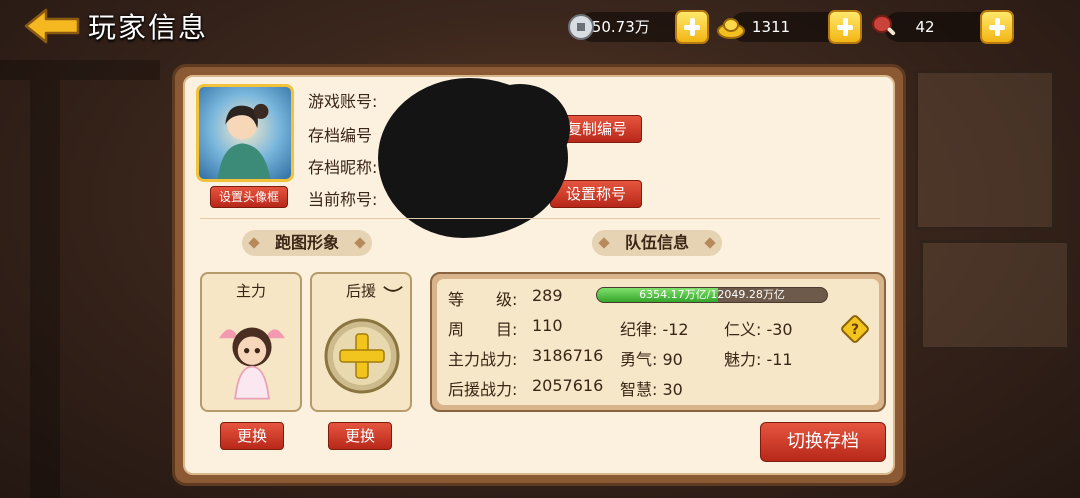 Image resolution: width=1080 pixels, height=498 pixels. I want to click on wisdom-stat: 智慧: 30, so click(651, 389).